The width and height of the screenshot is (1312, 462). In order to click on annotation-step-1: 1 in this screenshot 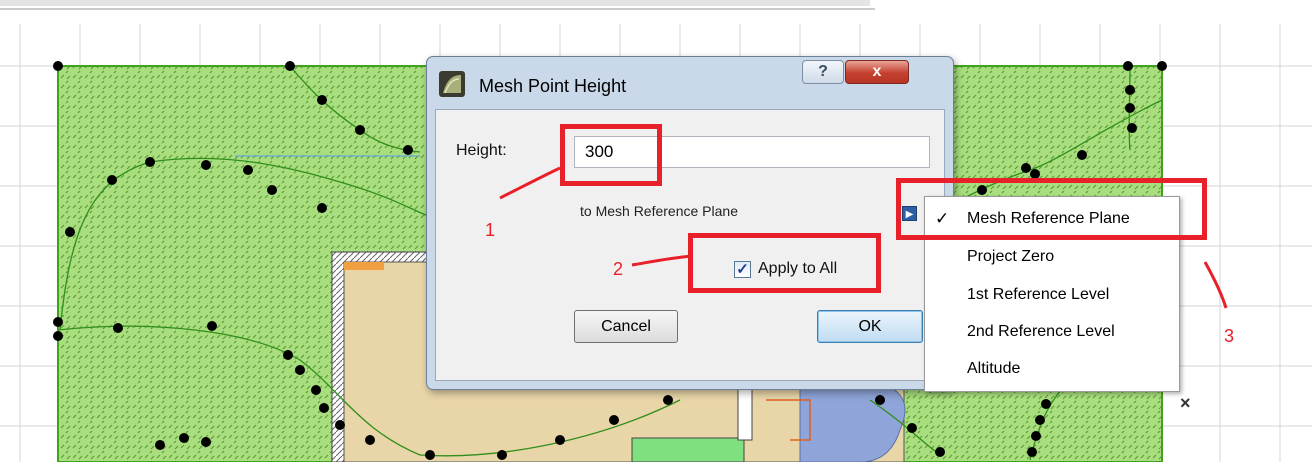, I will do `click(490, 230)`.